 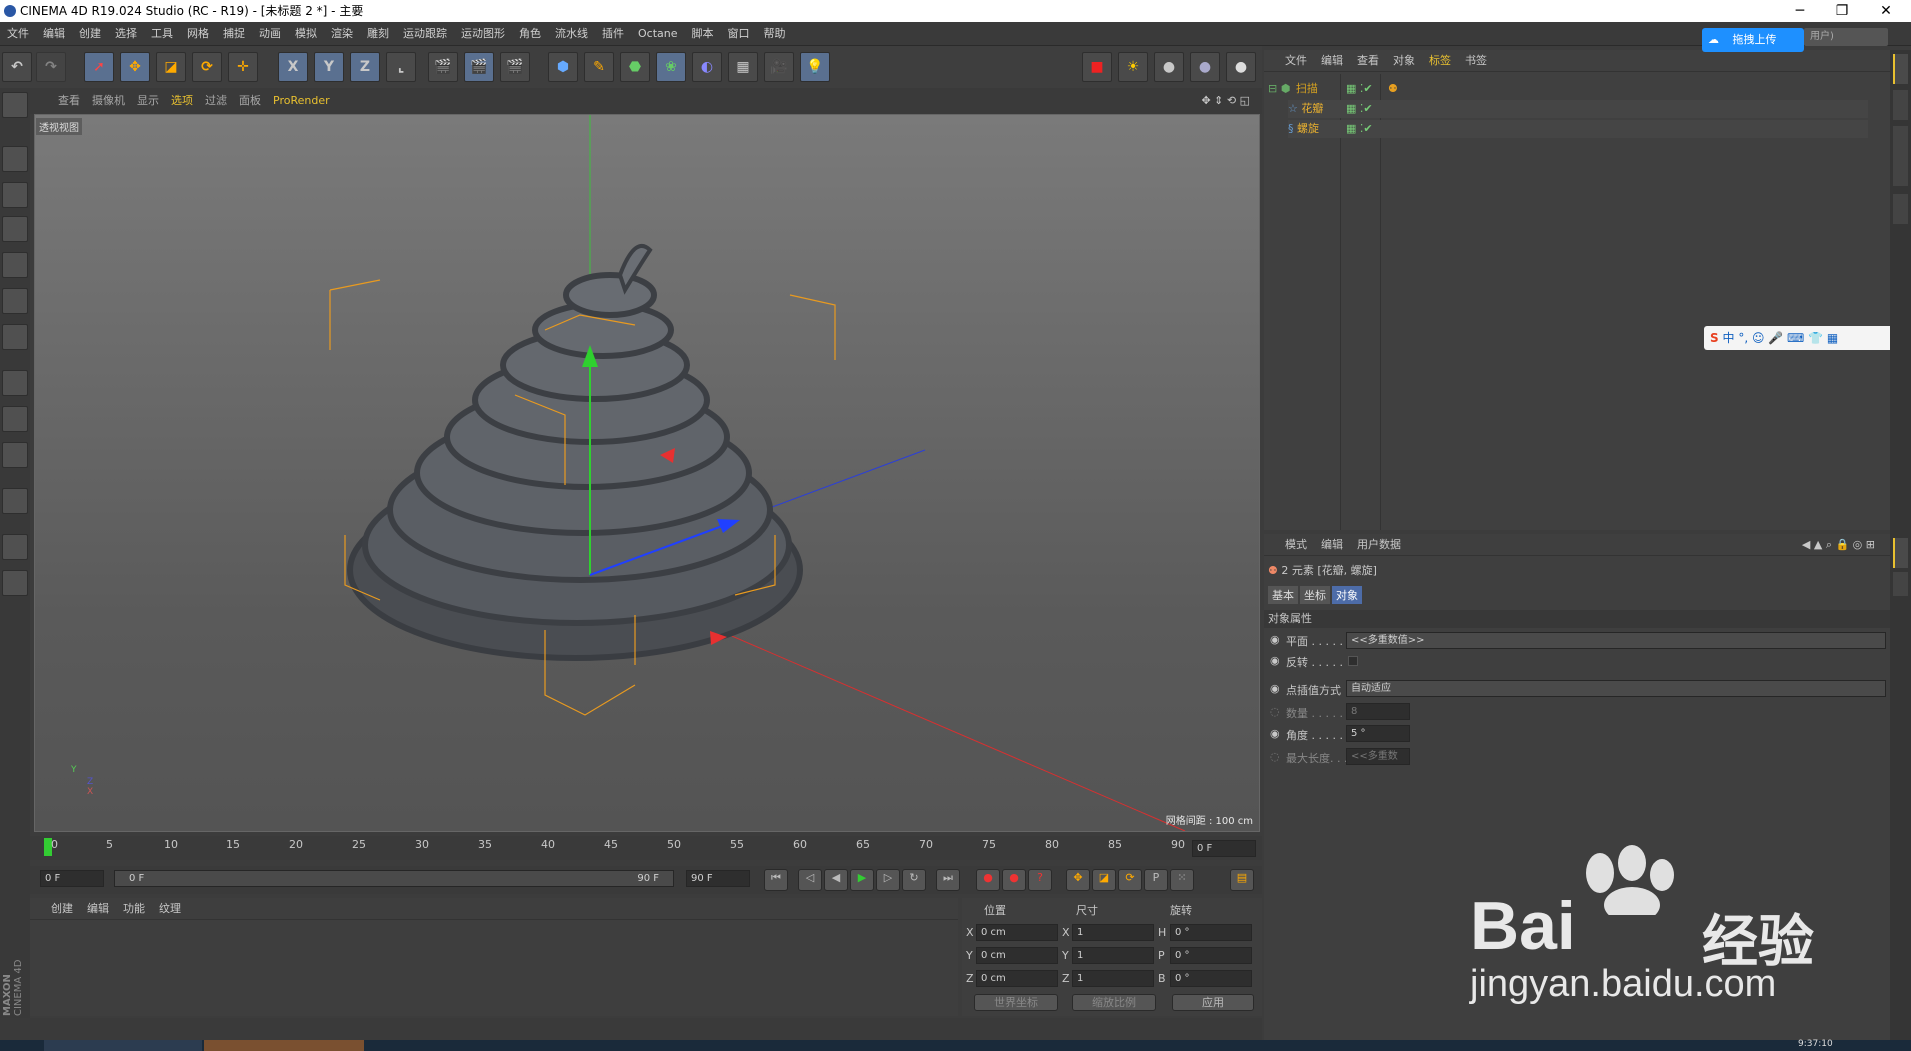 What do you see at coordinates (108, 101) in the screenshot?
I see `viewport-menu-camera: 摄像机` at bounding box center [108, 101].